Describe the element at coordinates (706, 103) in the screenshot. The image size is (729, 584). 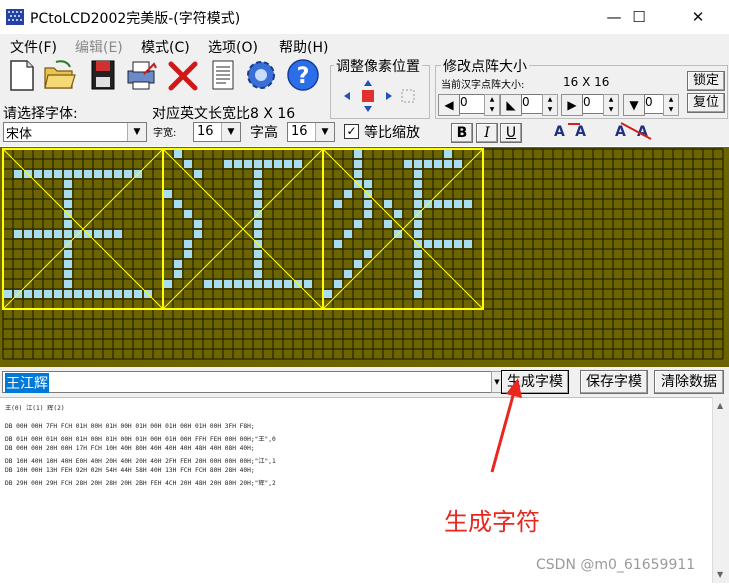
I see `reset-button: 复位` at that location.